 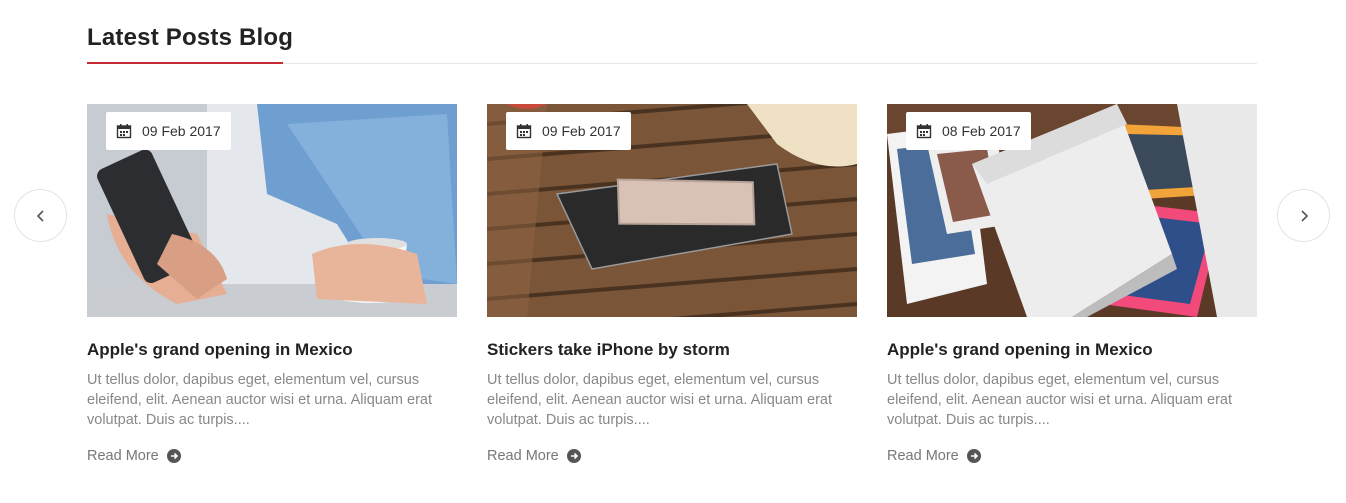 I want to click on title-underline, so click(x=185, y=63).